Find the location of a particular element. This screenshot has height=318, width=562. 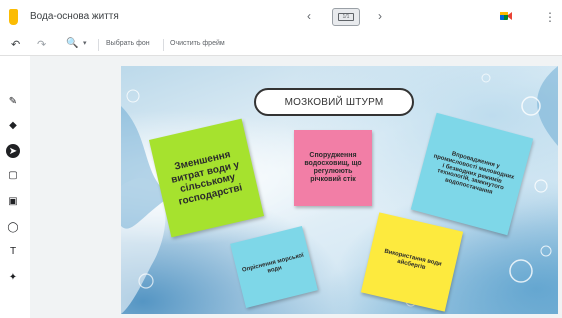

next-frame-button: › is located at coordinates (380, 16).